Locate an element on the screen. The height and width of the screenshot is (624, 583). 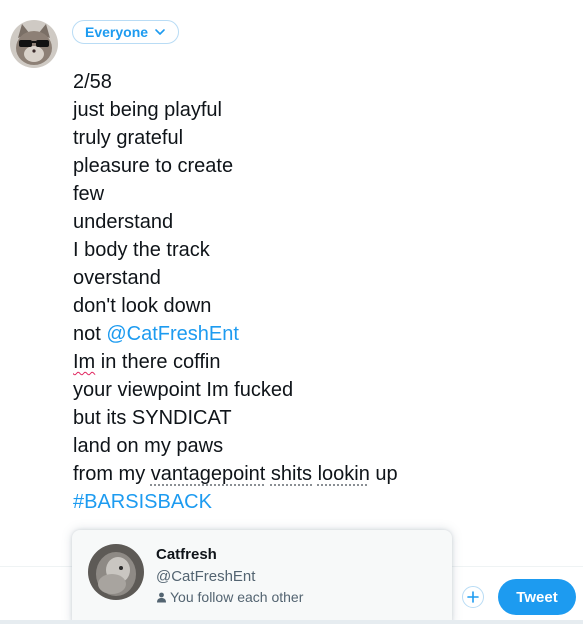
compose-line: #BARSISBACK is located at coordinates (308, 502).